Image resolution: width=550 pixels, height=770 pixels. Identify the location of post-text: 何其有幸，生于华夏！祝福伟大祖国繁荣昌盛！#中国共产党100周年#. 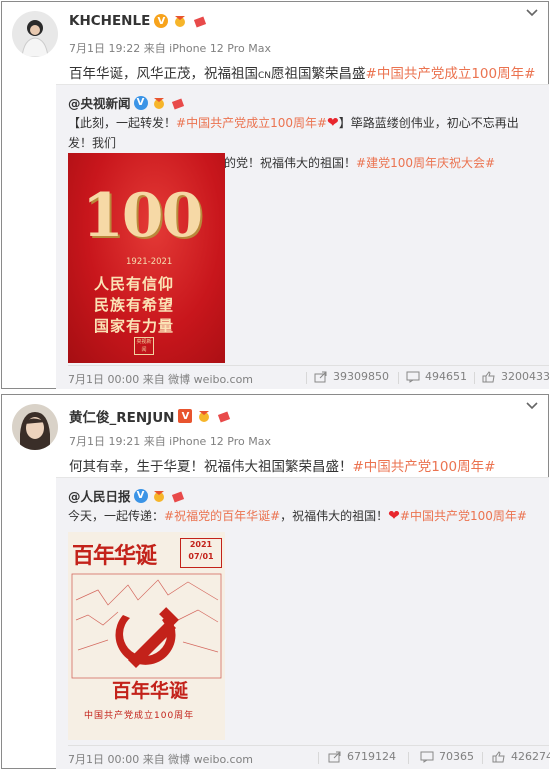
(282, 467).